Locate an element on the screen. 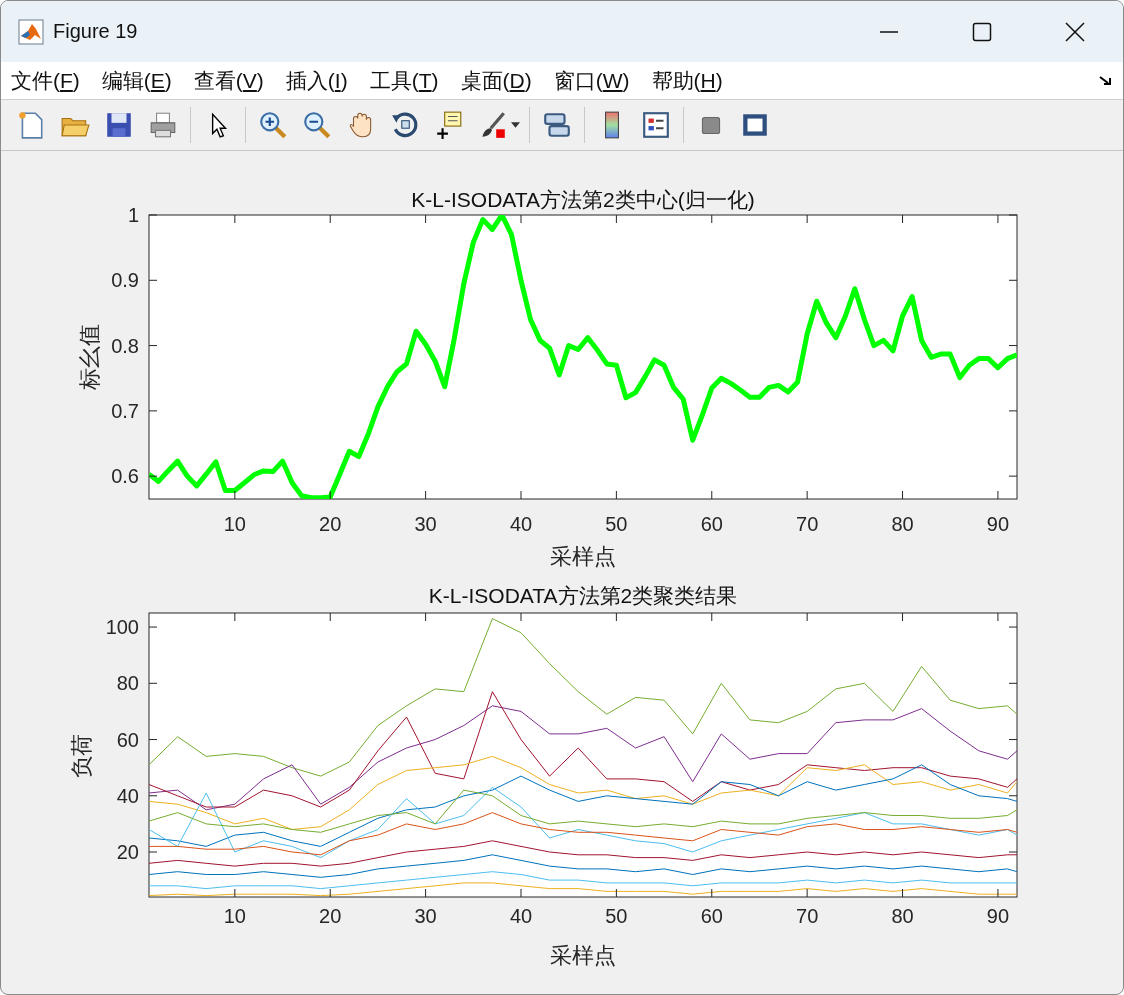 This screenshot has height=995, width=1124. zoom-in-icon is located at coordinates (273, 125).